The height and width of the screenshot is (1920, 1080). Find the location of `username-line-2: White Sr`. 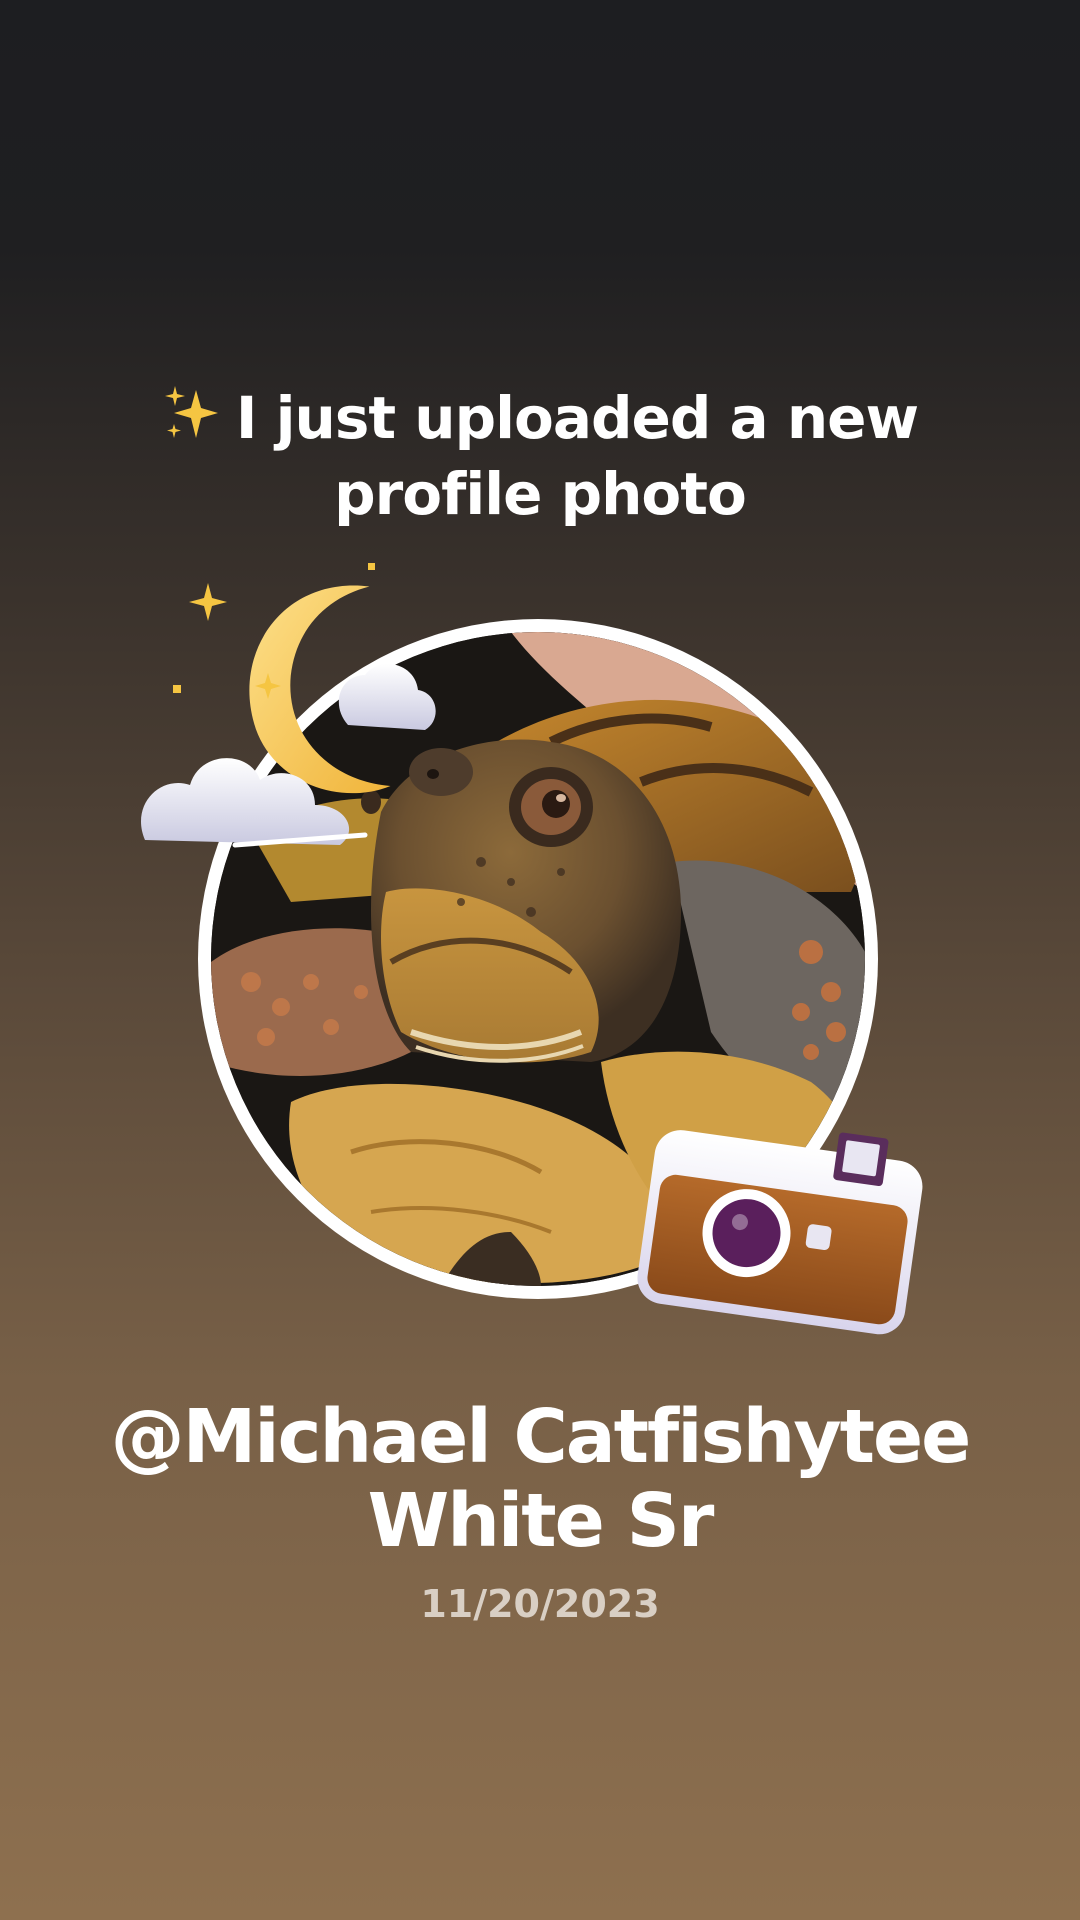

username-line-2: White Sr is located at coordinates (541, 1521).